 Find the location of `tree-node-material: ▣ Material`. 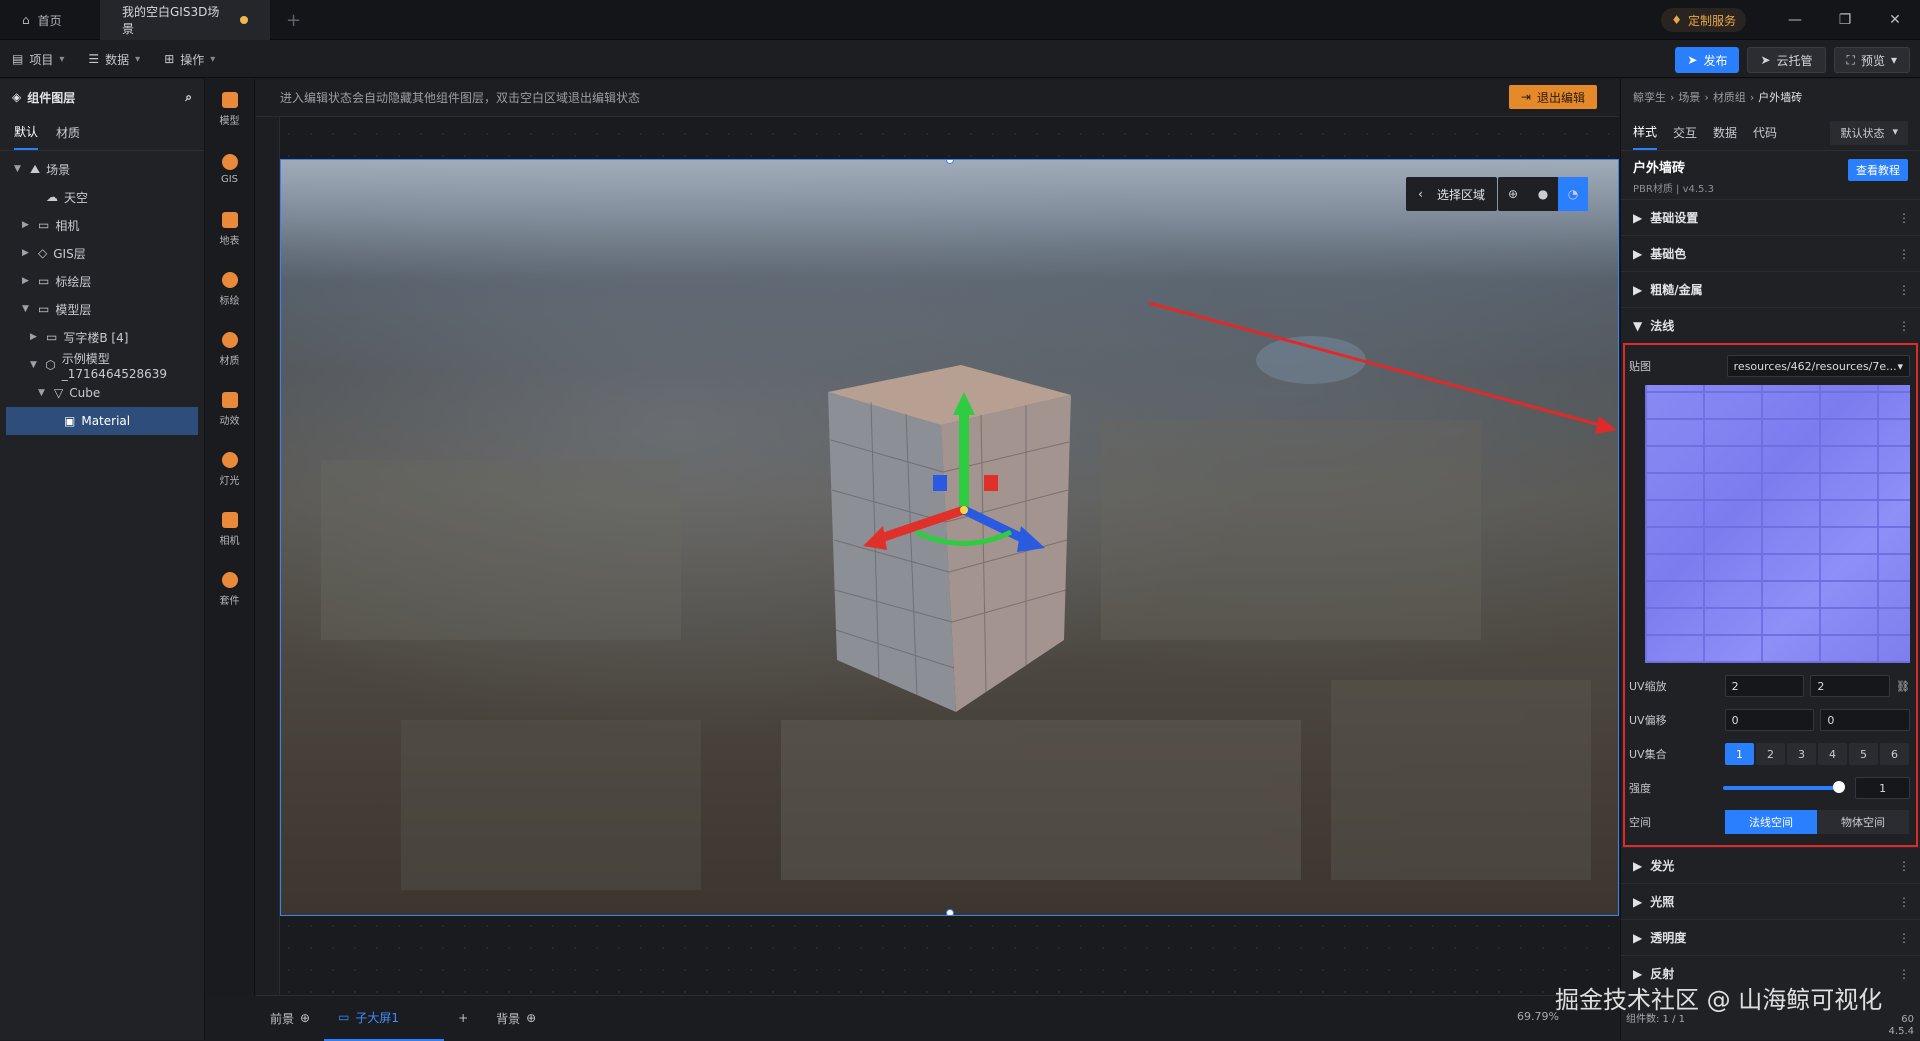

tree-node-material: ▣ Material is located at coordinates (102, 421).